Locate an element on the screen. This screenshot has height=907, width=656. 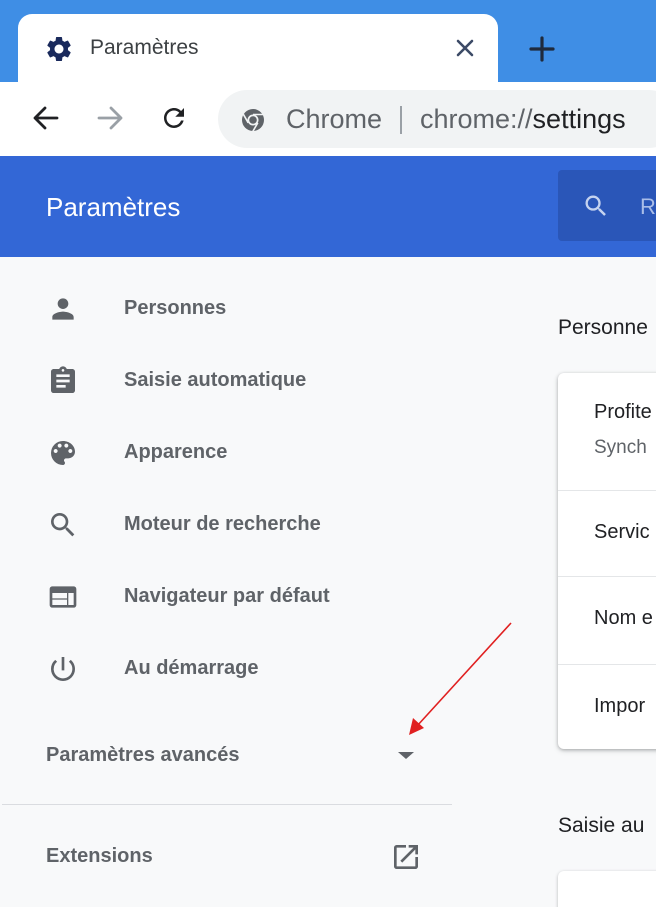
sidebar-item-label: Personnes is located at coordinates (175, 308).